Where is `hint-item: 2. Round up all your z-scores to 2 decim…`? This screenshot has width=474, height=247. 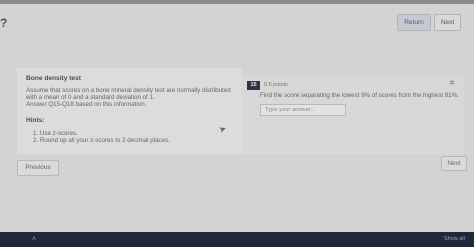 hint-item: 2. Round up all your z-scores to 2 decim… is located at coordinates (101, 141).